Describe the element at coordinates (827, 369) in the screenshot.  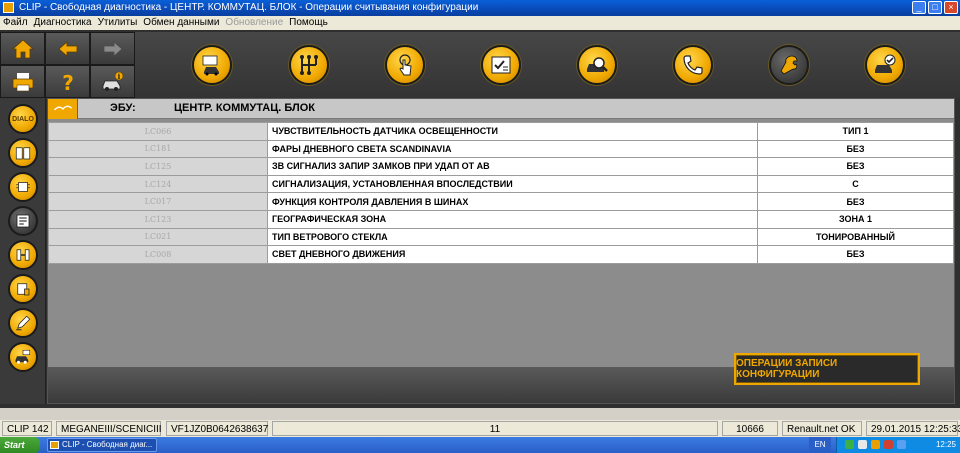
I see `write-configuration-button: ОПЕРАЦИИ ЗАПИСИ КОНФИГУРАЦИИ` at that location.